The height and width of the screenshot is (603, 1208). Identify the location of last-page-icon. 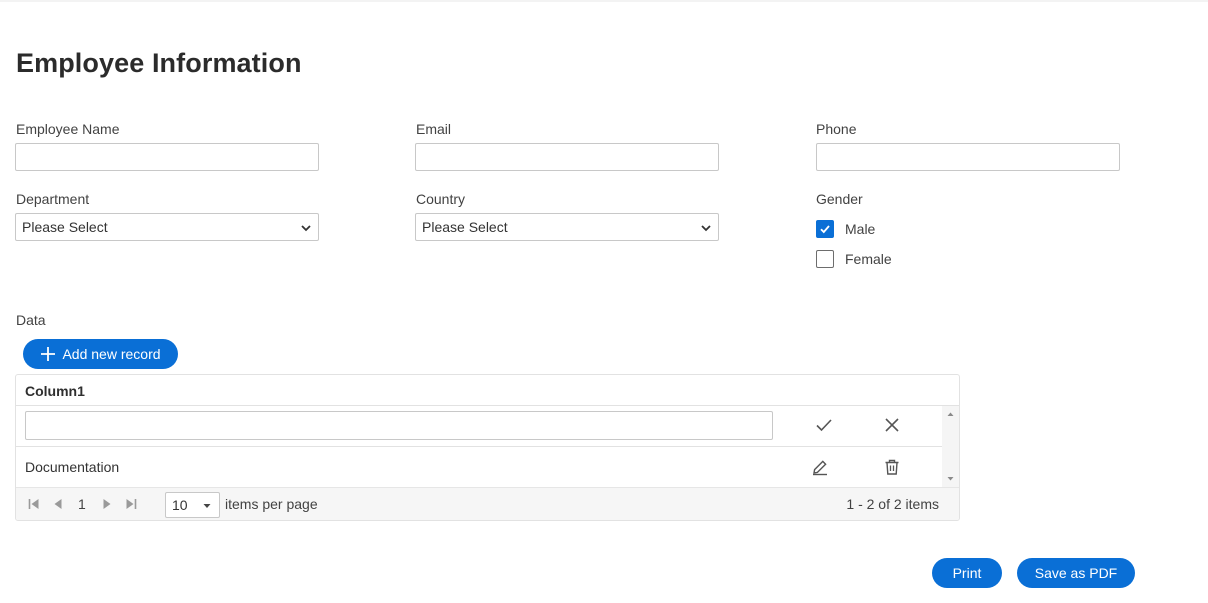
(131, 504).